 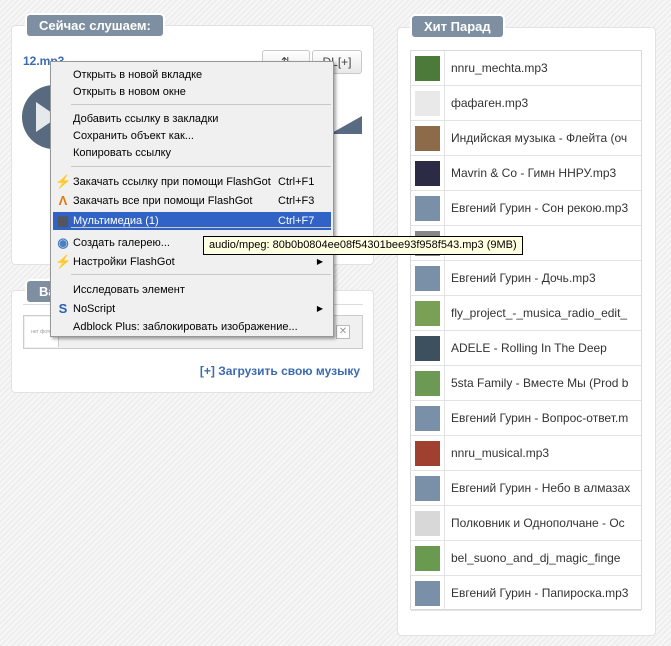 I want to click on list-item: fly_project_-_musica_radio_edit_, so click(x=526, y=313).